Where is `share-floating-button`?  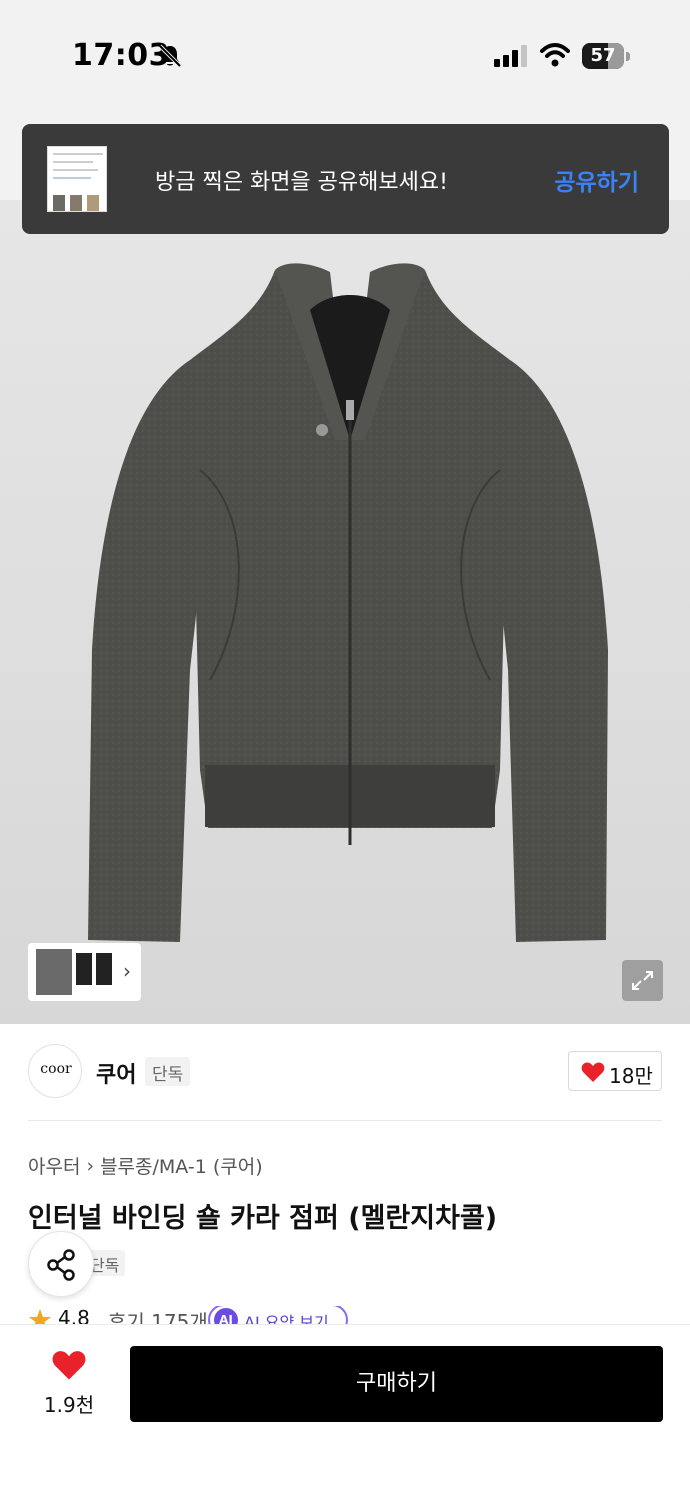
share-floating-button is located at coordinates (61, 1264).